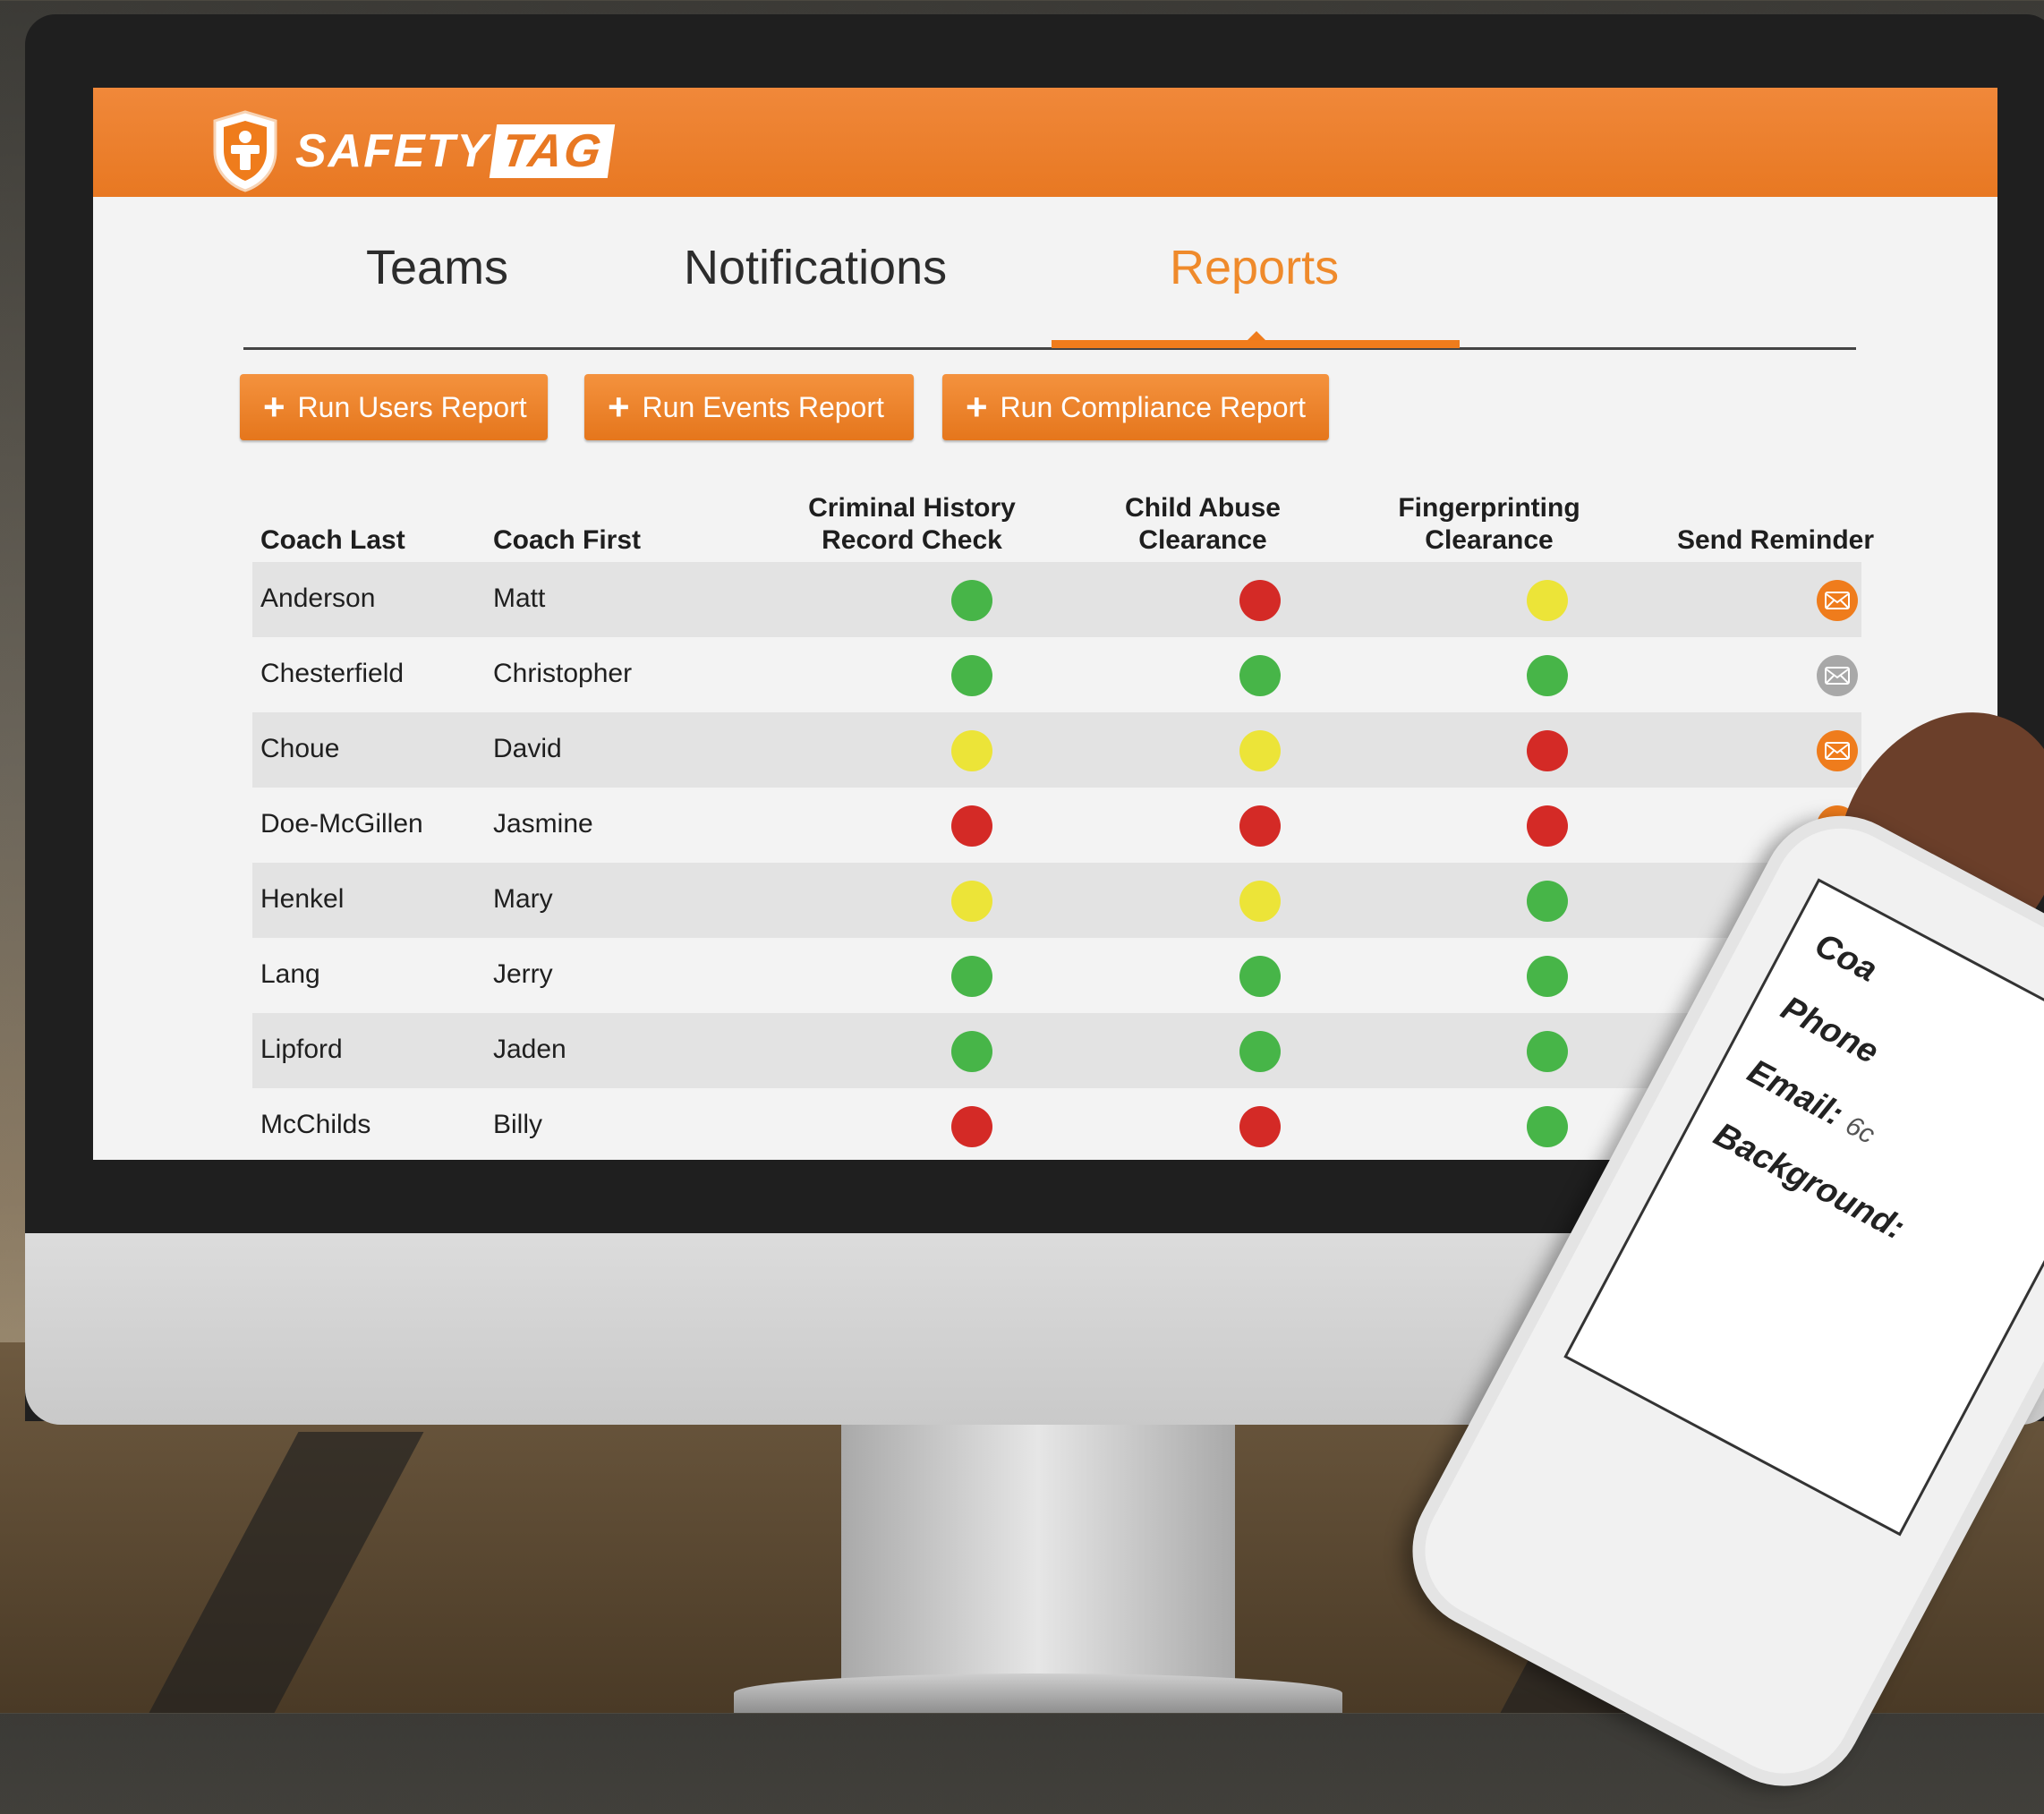  I want to click on coach-first-name: Jerry, so click(523, 974).